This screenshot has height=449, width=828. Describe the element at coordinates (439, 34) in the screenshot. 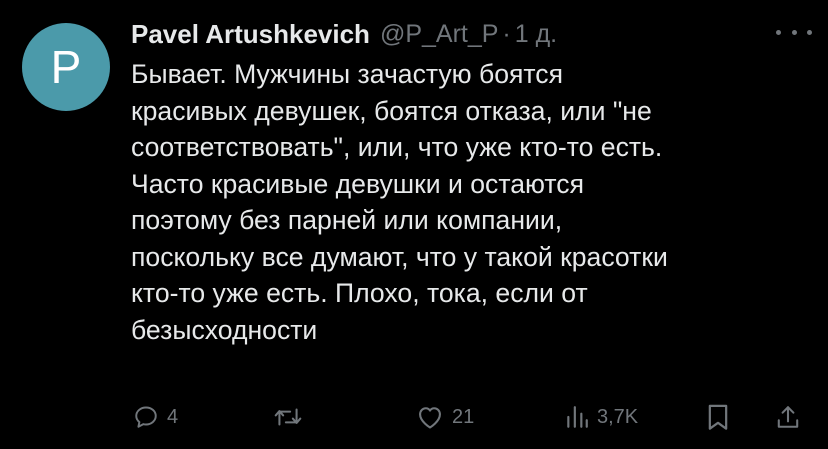

I see `author-handle: @P_Art_P` at that location.